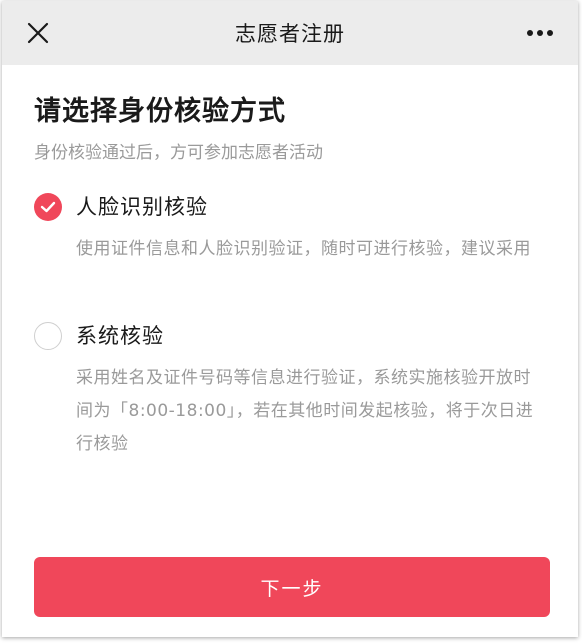 The height and width of the screenshot is (644, 582). I want to click on close-button, so click(38, 33).